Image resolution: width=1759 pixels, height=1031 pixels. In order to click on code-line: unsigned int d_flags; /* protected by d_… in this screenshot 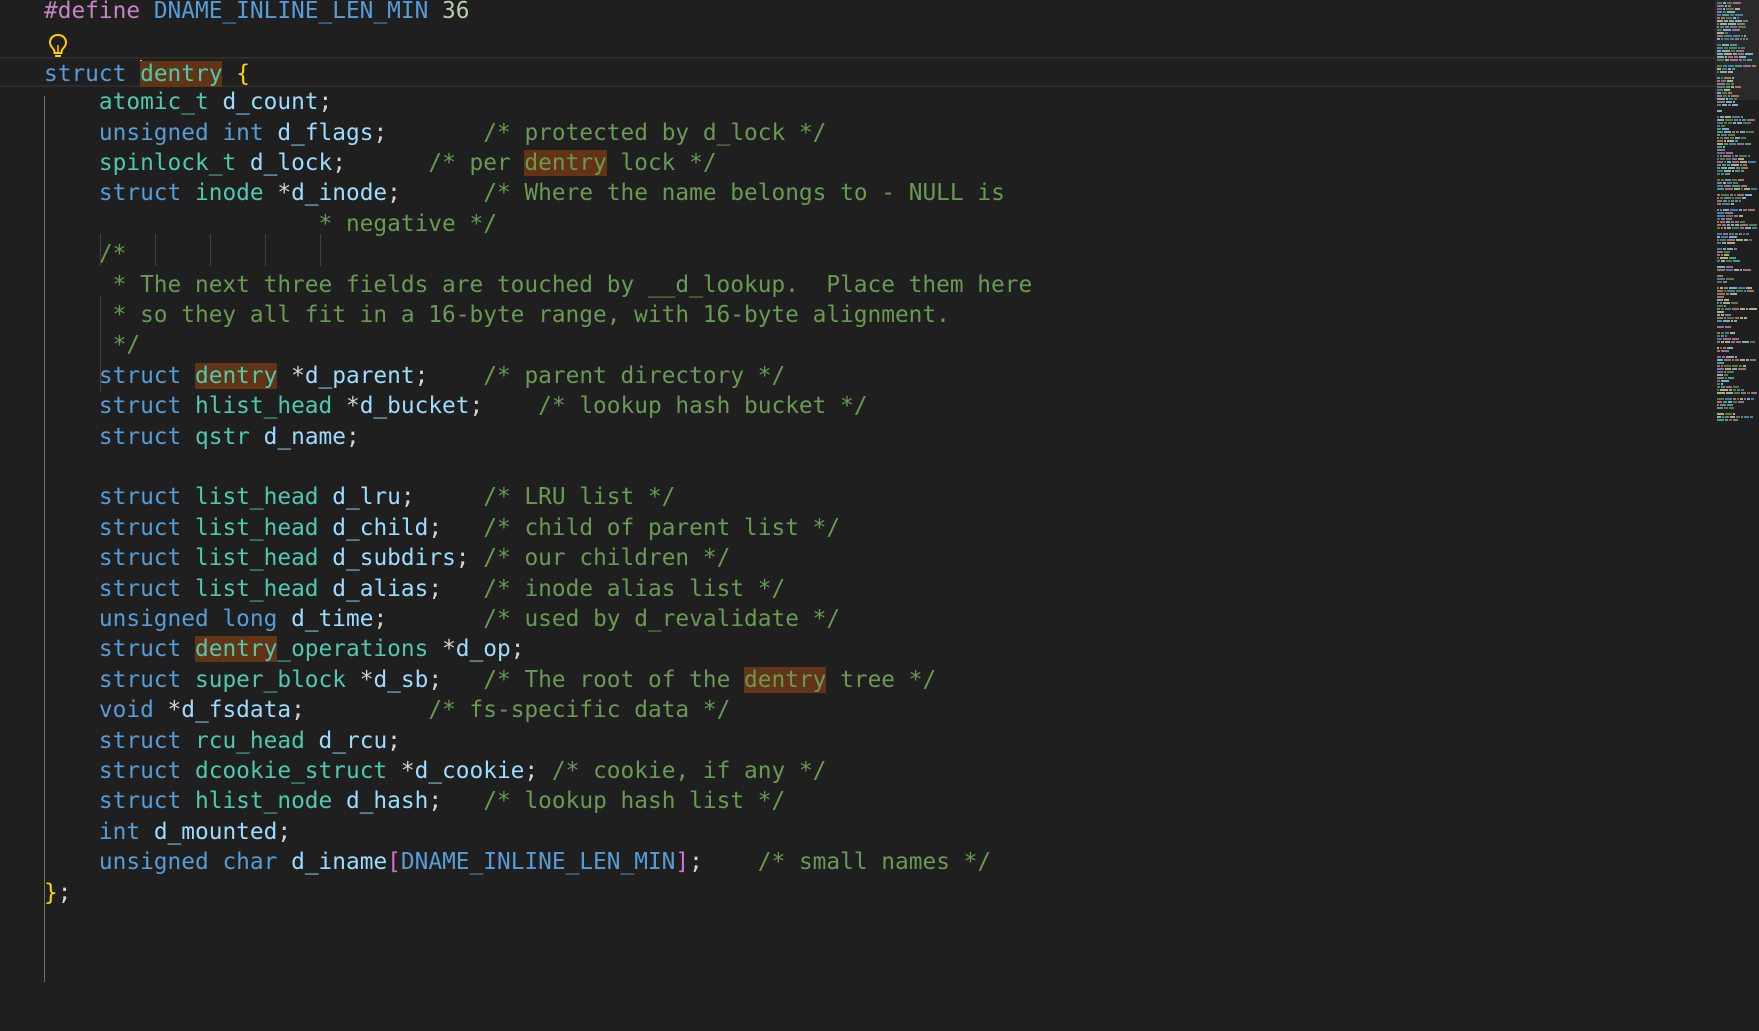, I will do `click(857, 133)`.